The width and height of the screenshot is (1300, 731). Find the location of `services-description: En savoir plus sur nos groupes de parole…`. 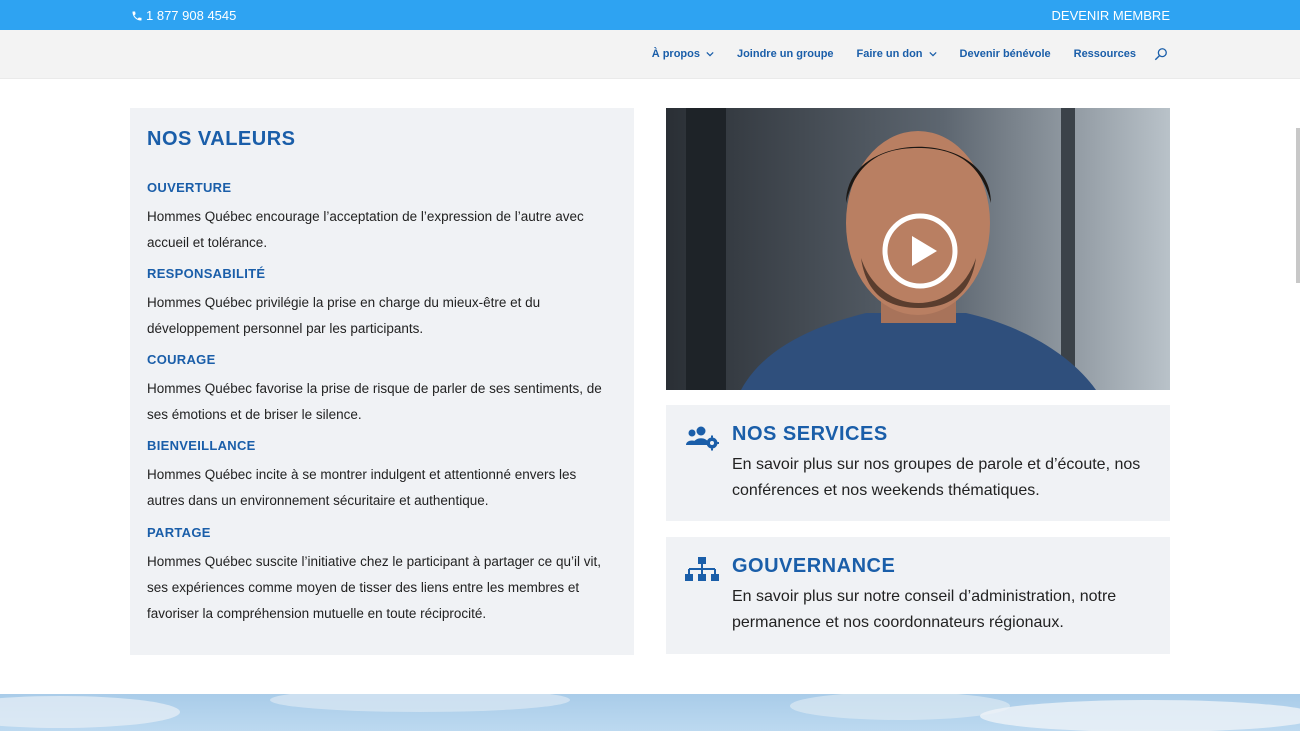

services-description: En savoir plus sur nos groupes de parole… is located at coordinates (936, 477).